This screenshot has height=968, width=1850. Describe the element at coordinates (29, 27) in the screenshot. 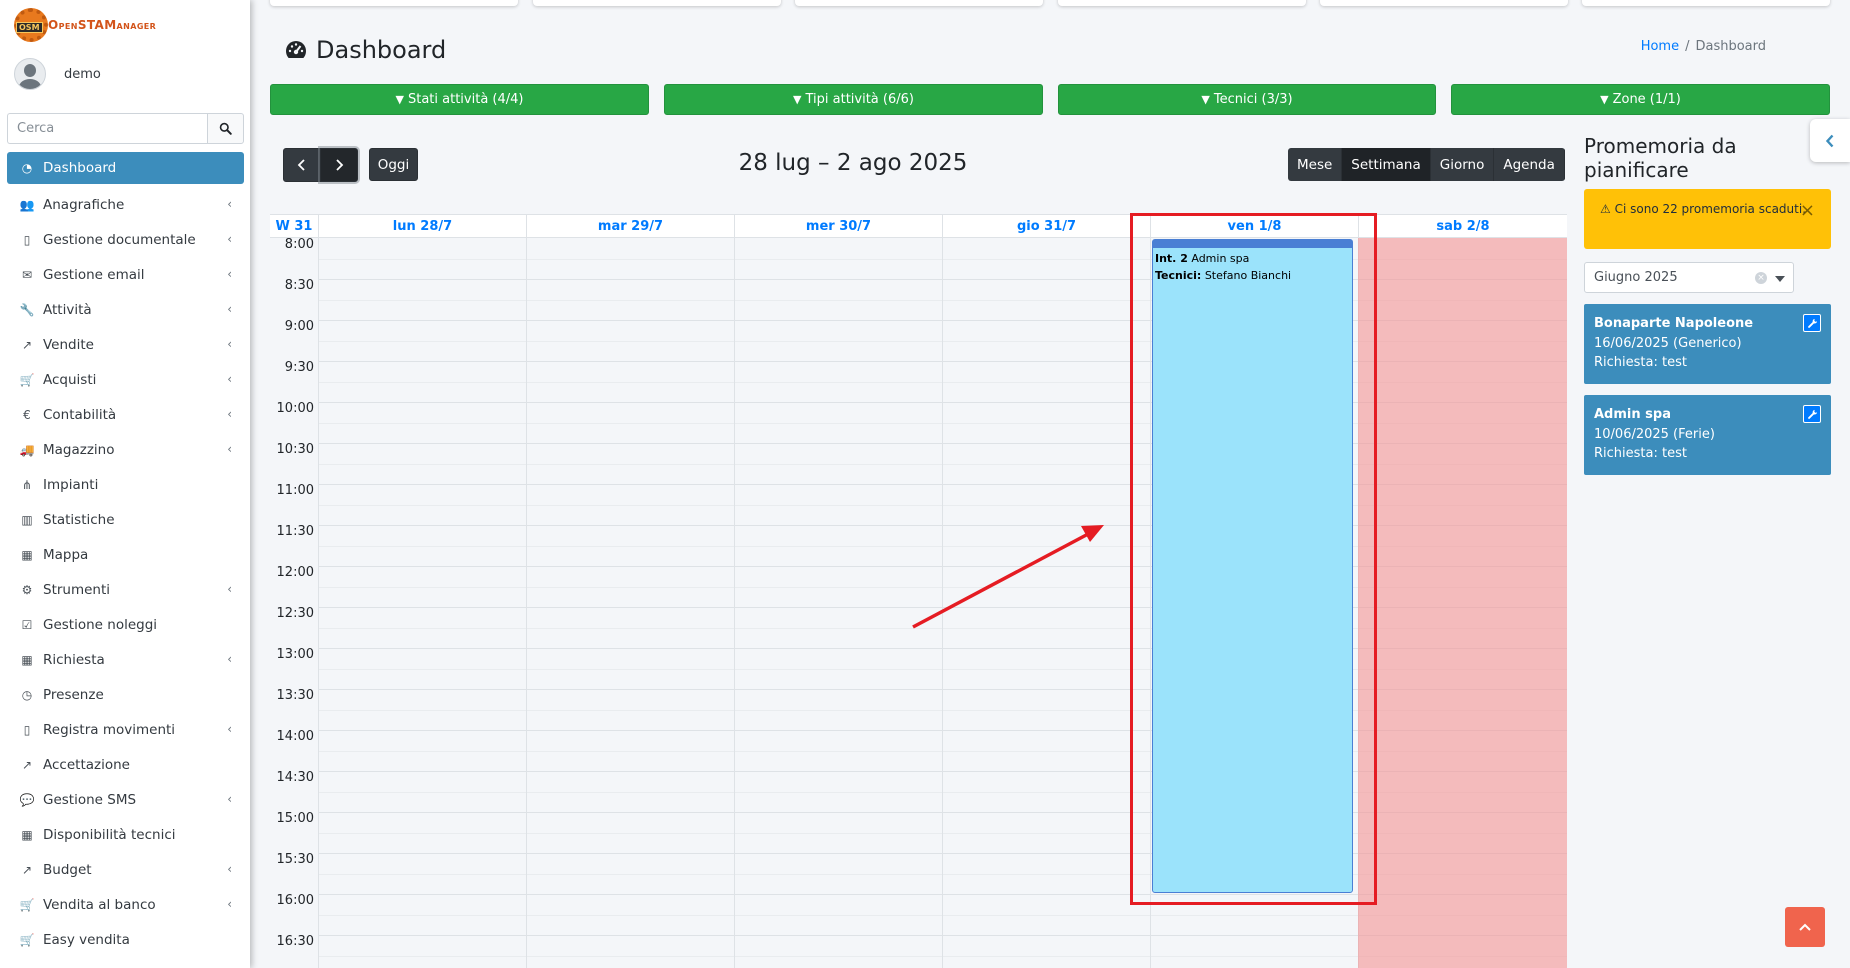

I see `logo-badge: OSM` at that location.